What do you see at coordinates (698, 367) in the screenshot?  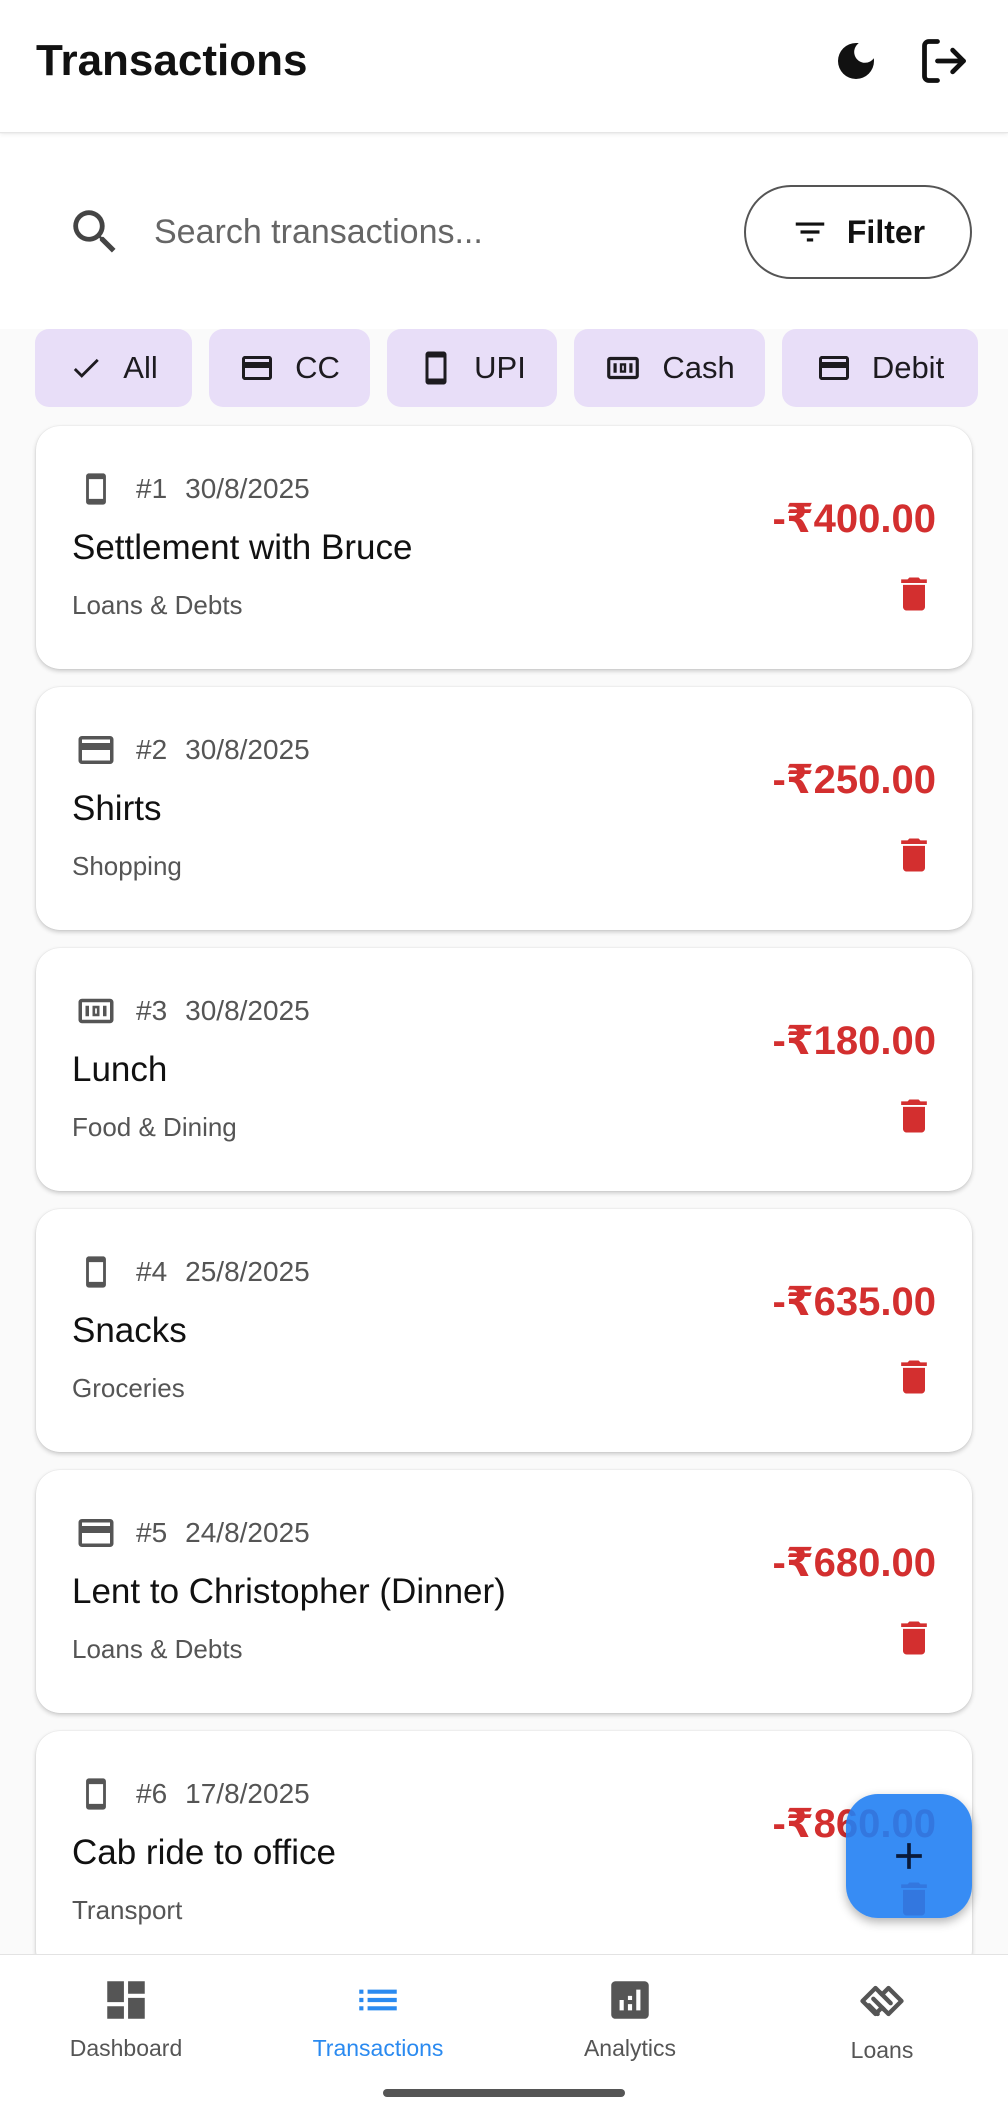 I see `chip-label: Cash` at bounding box center [698, 367].